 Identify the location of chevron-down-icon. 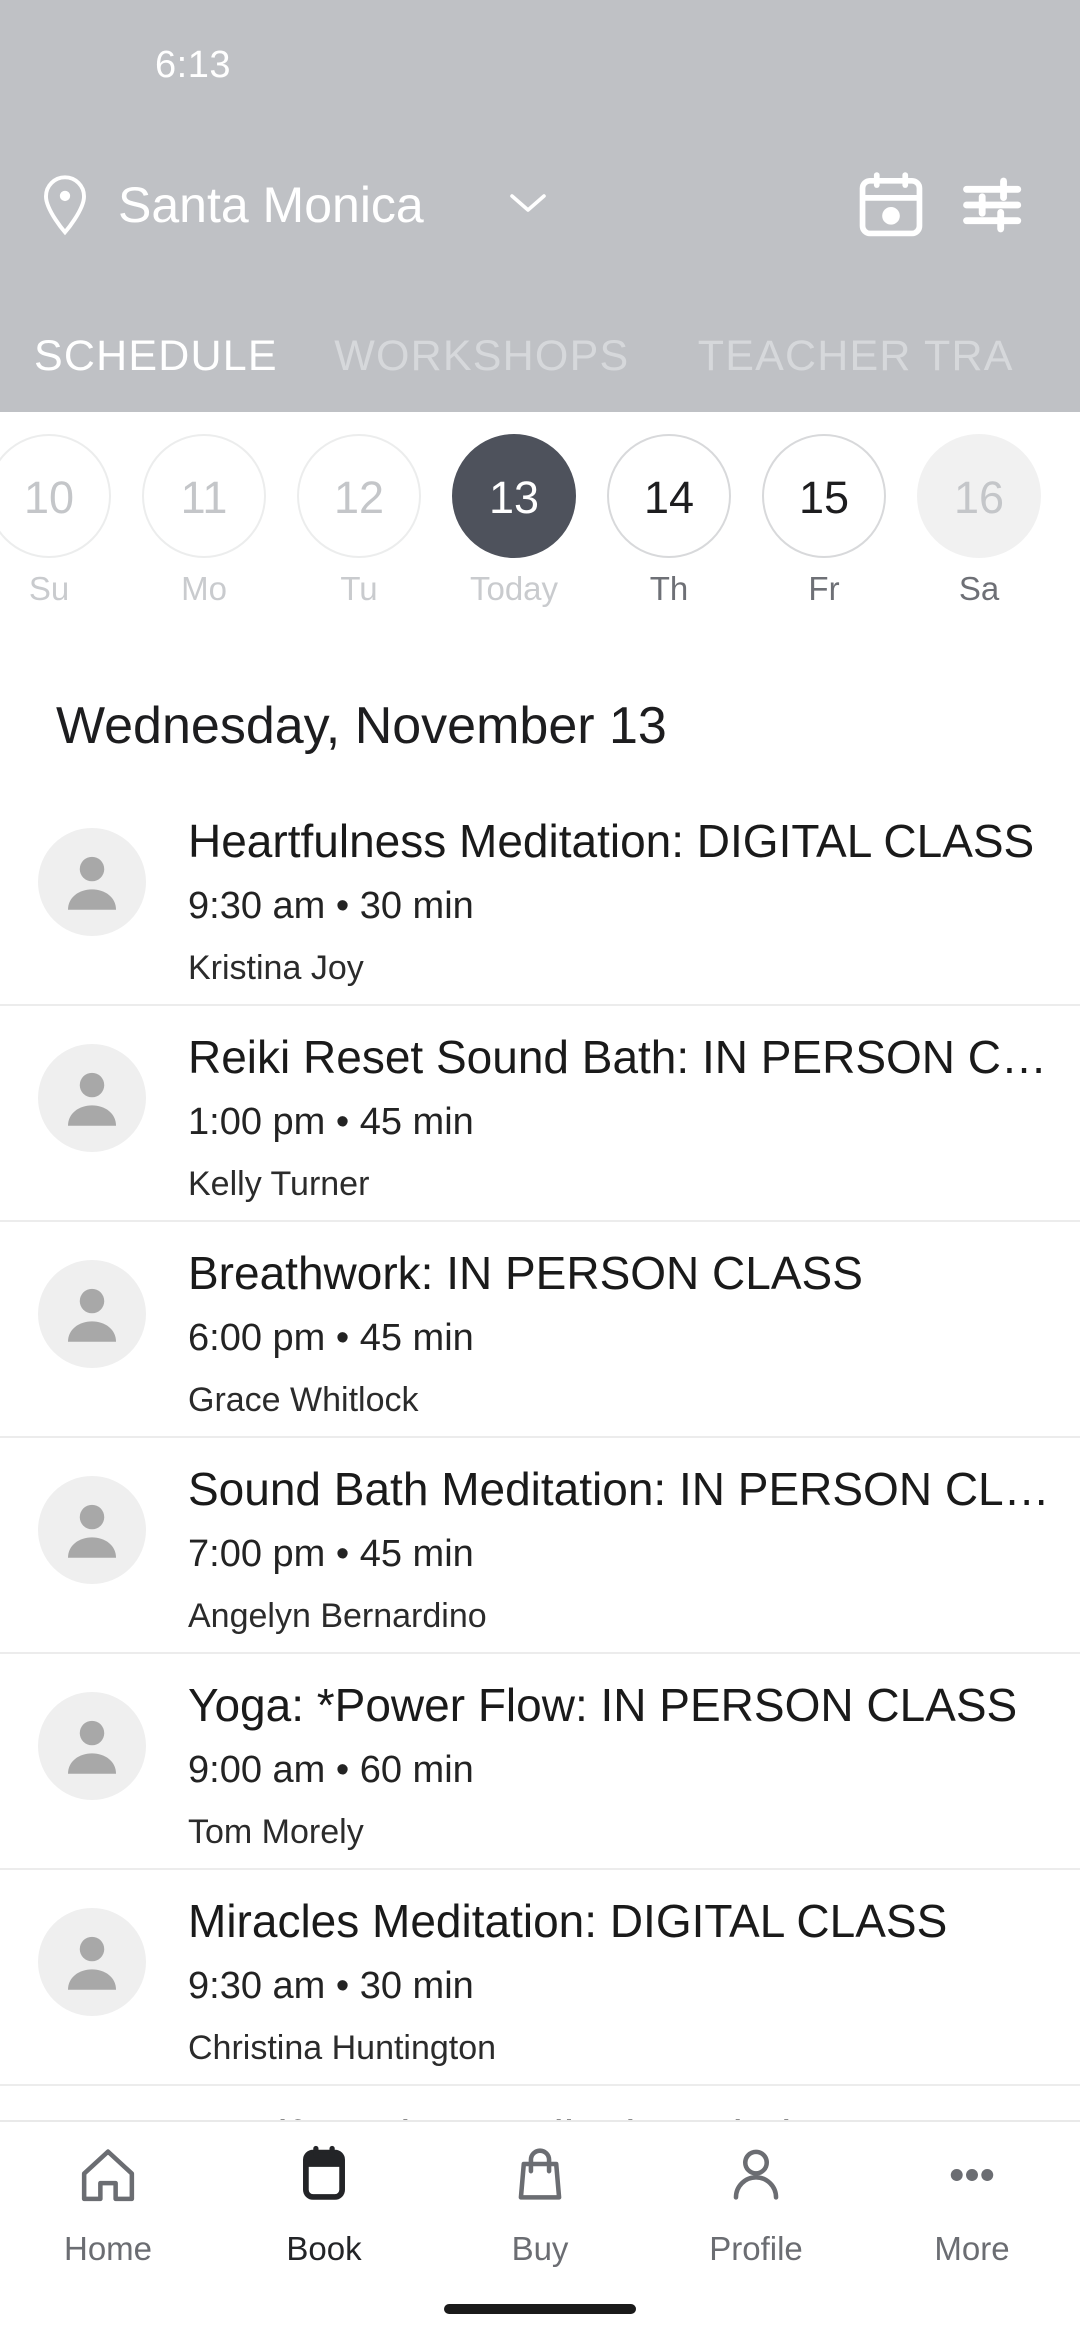
(528, 203).